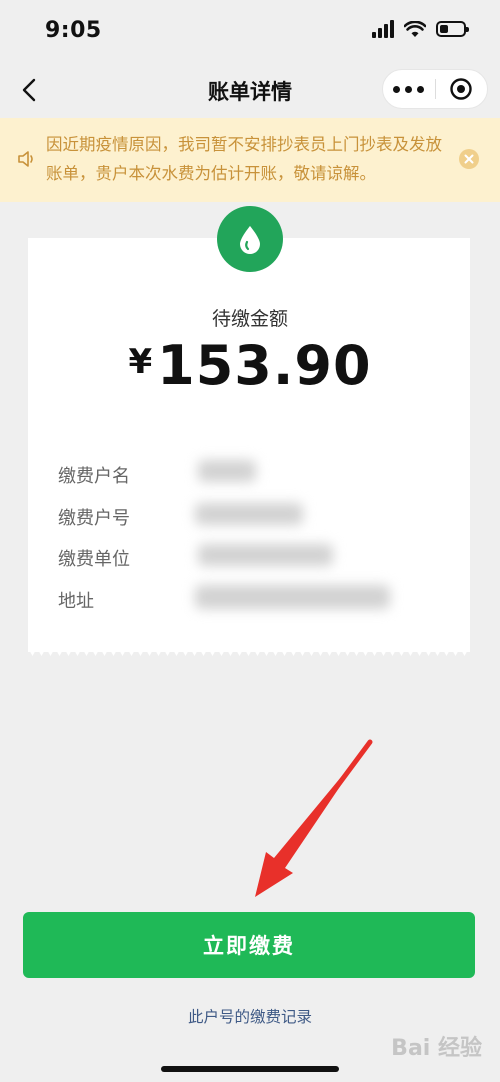 This screenshot has height=1082, width=500. What do you see at coordinates (250, 1069) in the screenshot?
I see `home-indicator` at bounding box center [250, 1069].